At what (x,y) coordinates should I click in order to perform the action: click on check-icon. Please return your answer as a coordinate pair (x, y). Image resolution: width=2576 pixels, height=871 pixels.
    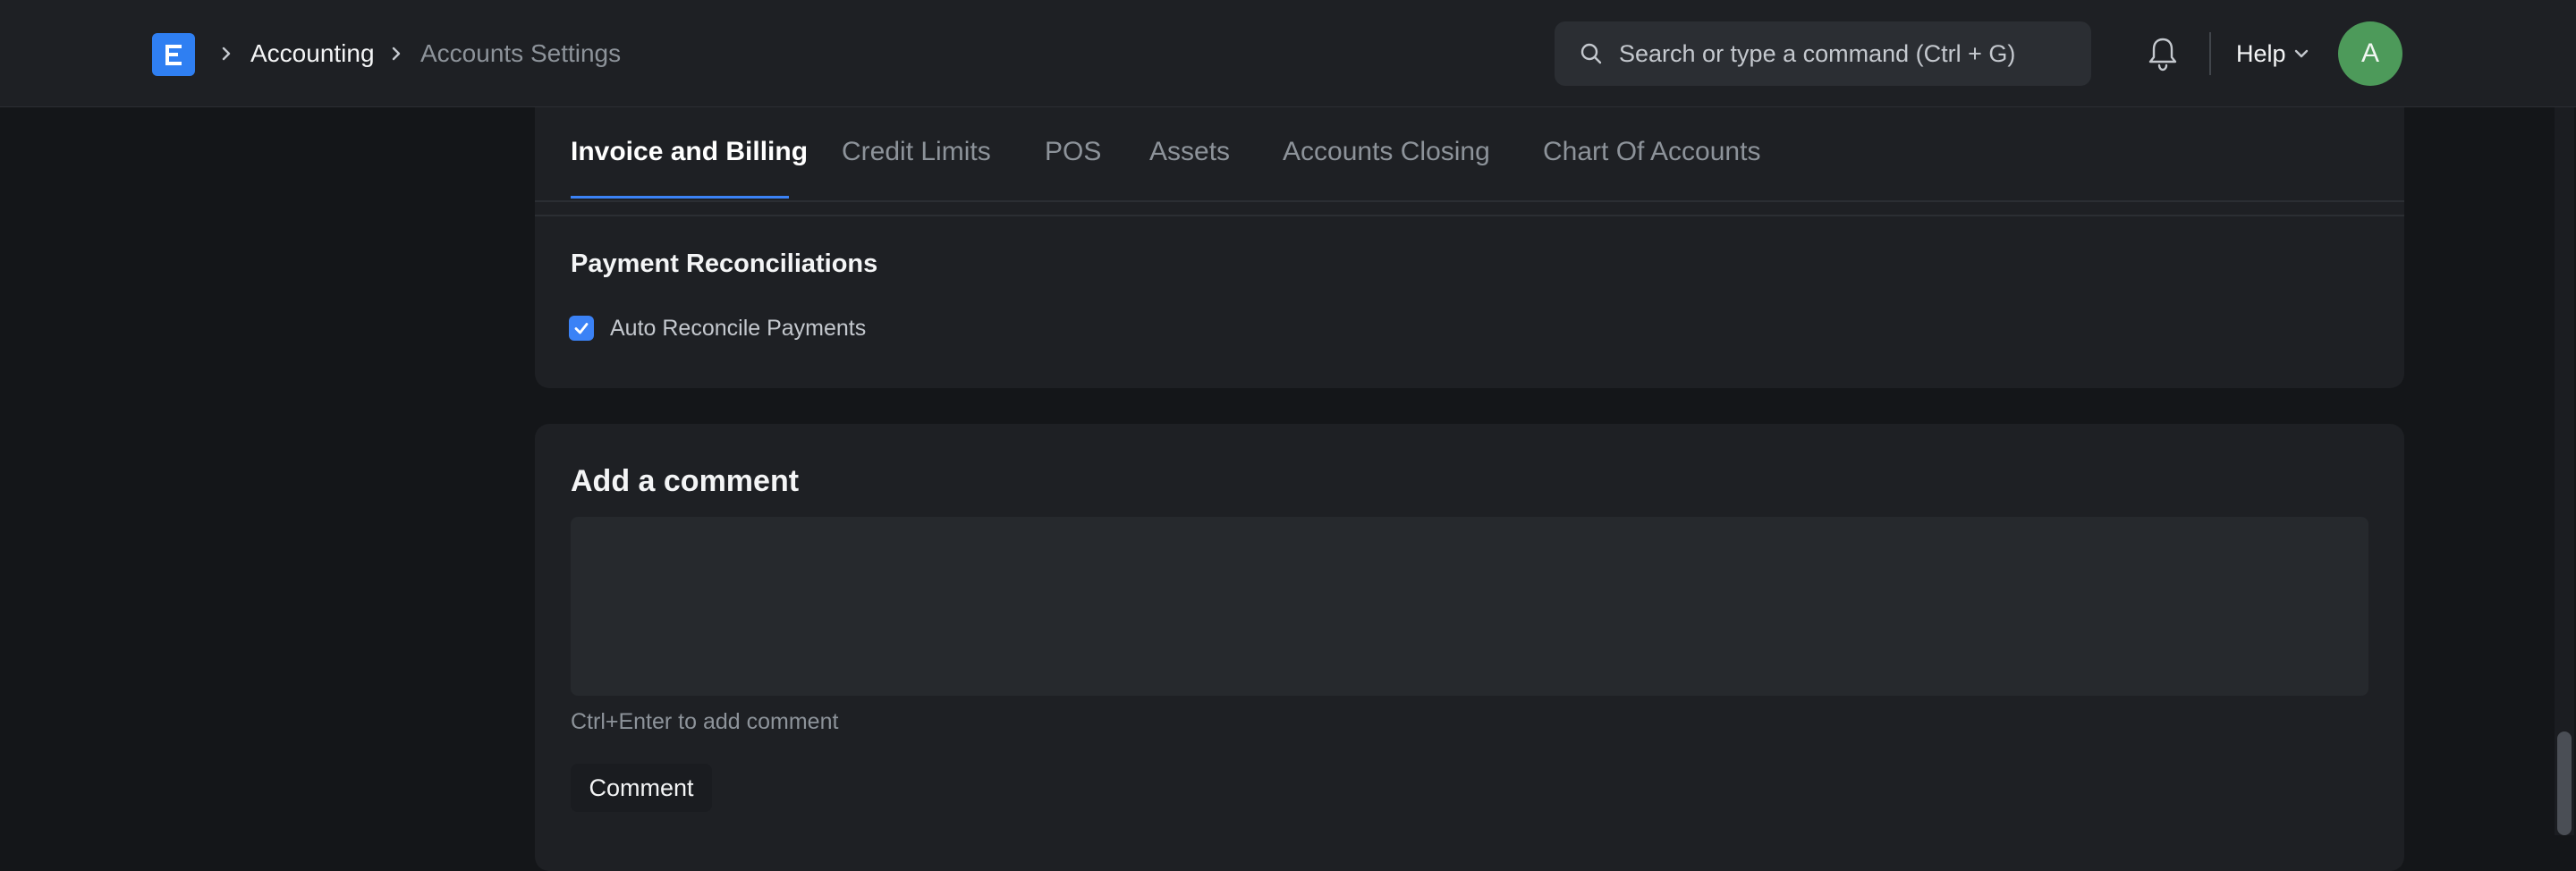
    Looking at the image, I should click on (581, 328).